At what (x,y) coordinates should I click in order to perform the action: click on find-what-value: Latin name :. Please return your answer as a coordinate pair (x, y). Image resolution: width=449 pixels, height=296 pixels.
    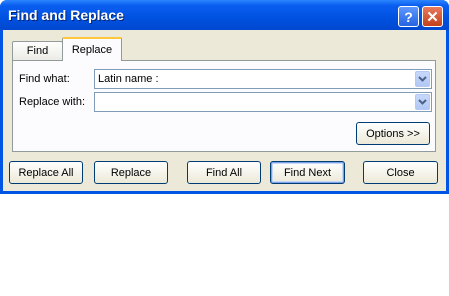
    Looking at the image, I should click on (128, 79).